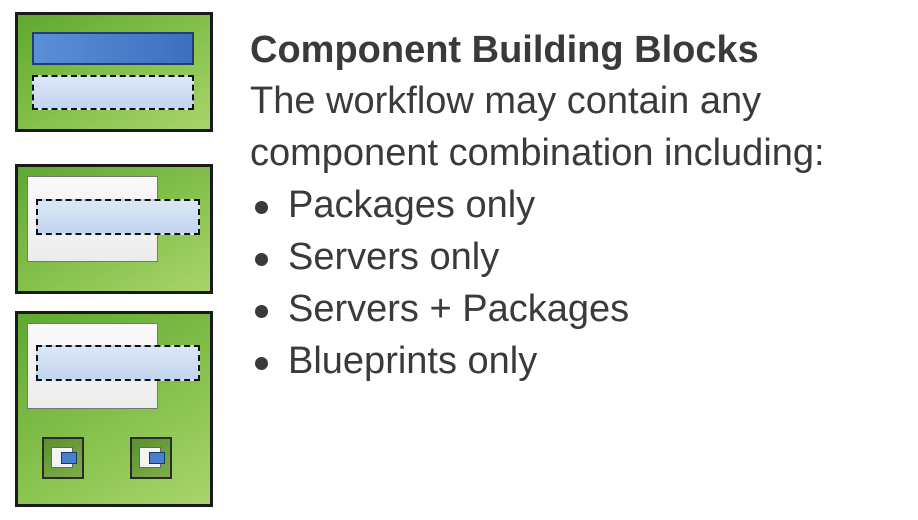  I want to click on description-line: The workflow may contain any, so click(506, 101).